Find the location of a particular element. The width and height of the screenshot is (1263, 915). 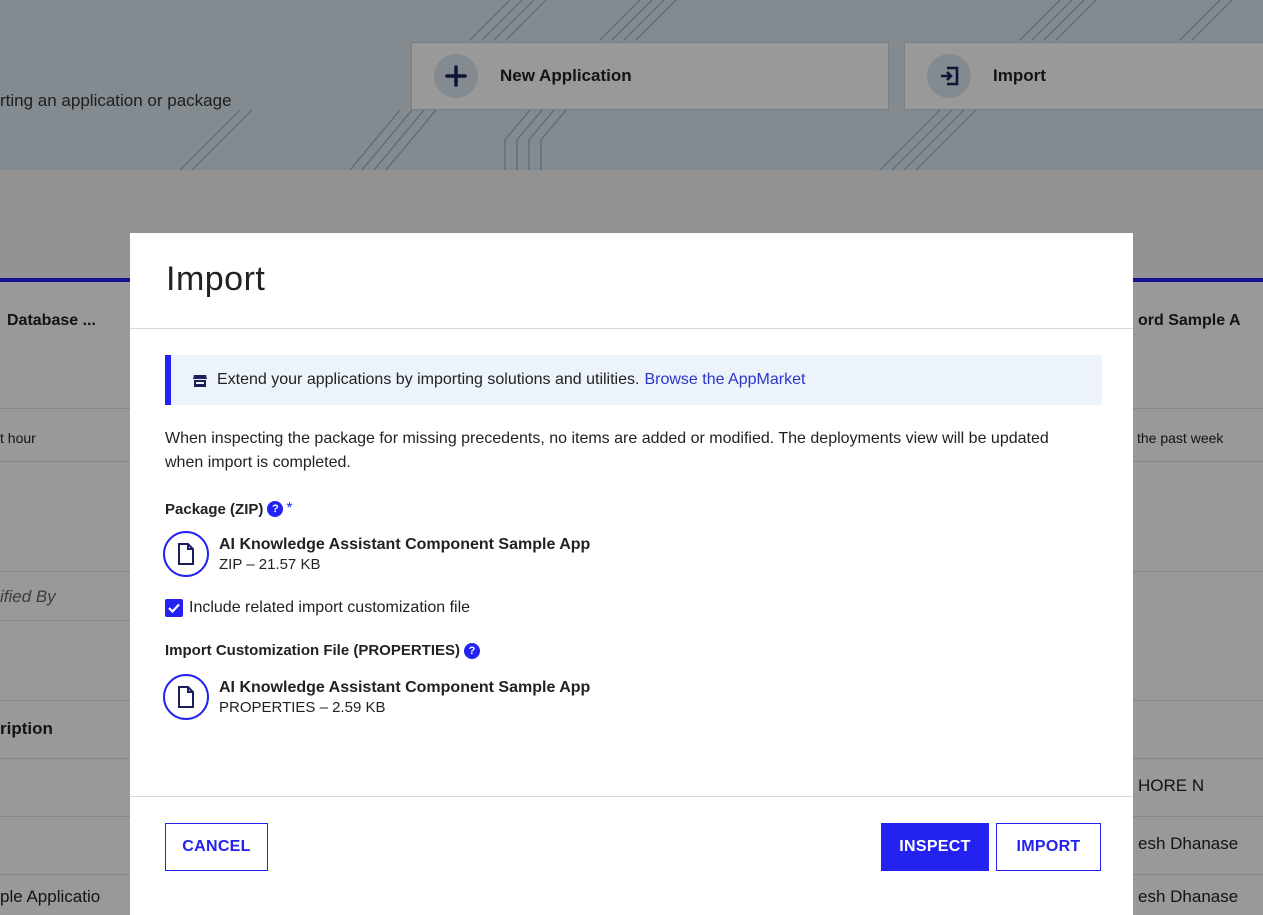

customization-label-text: Import Customization File (PROPERTIES) is located at coordinates (313, 650).